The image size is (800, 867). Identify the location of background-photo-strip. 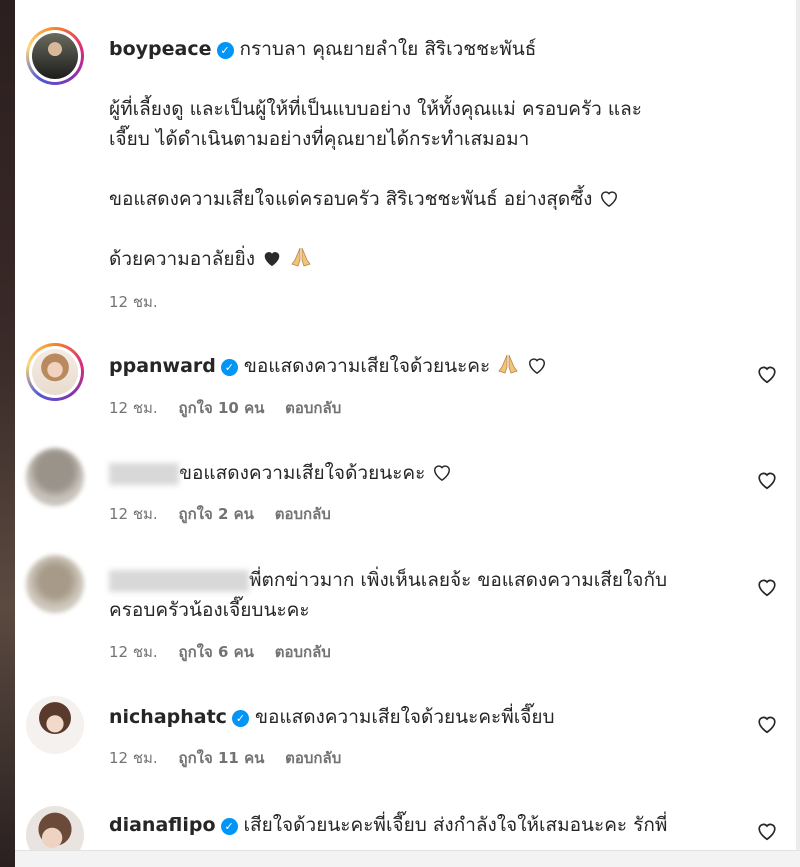
(7, 433).